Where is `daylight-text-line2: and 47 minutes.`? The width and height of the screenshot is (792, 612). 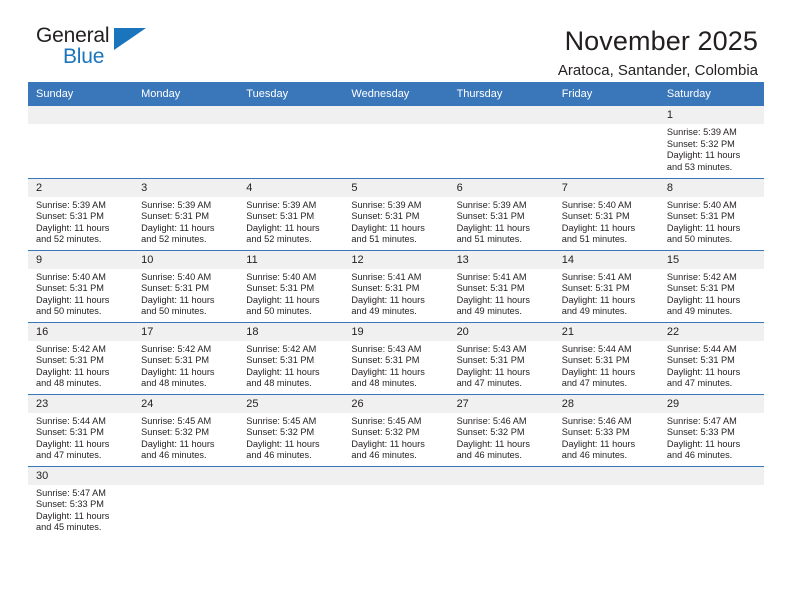
daylight-text-line2: and 47 minutes. is located at coordinates (69, 455).